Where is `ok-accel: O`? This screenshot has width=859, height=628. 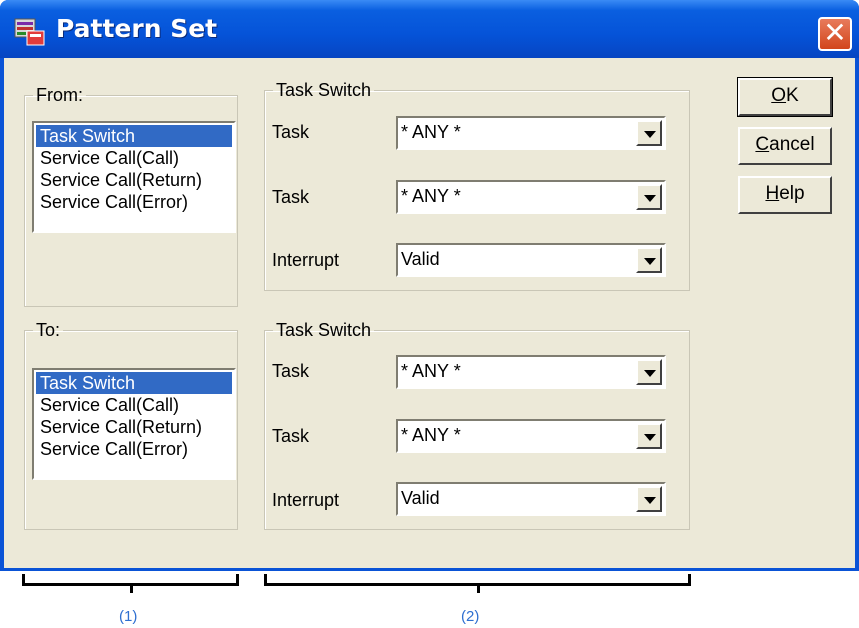 ok-accel: O is located at coordinates (779, 95).